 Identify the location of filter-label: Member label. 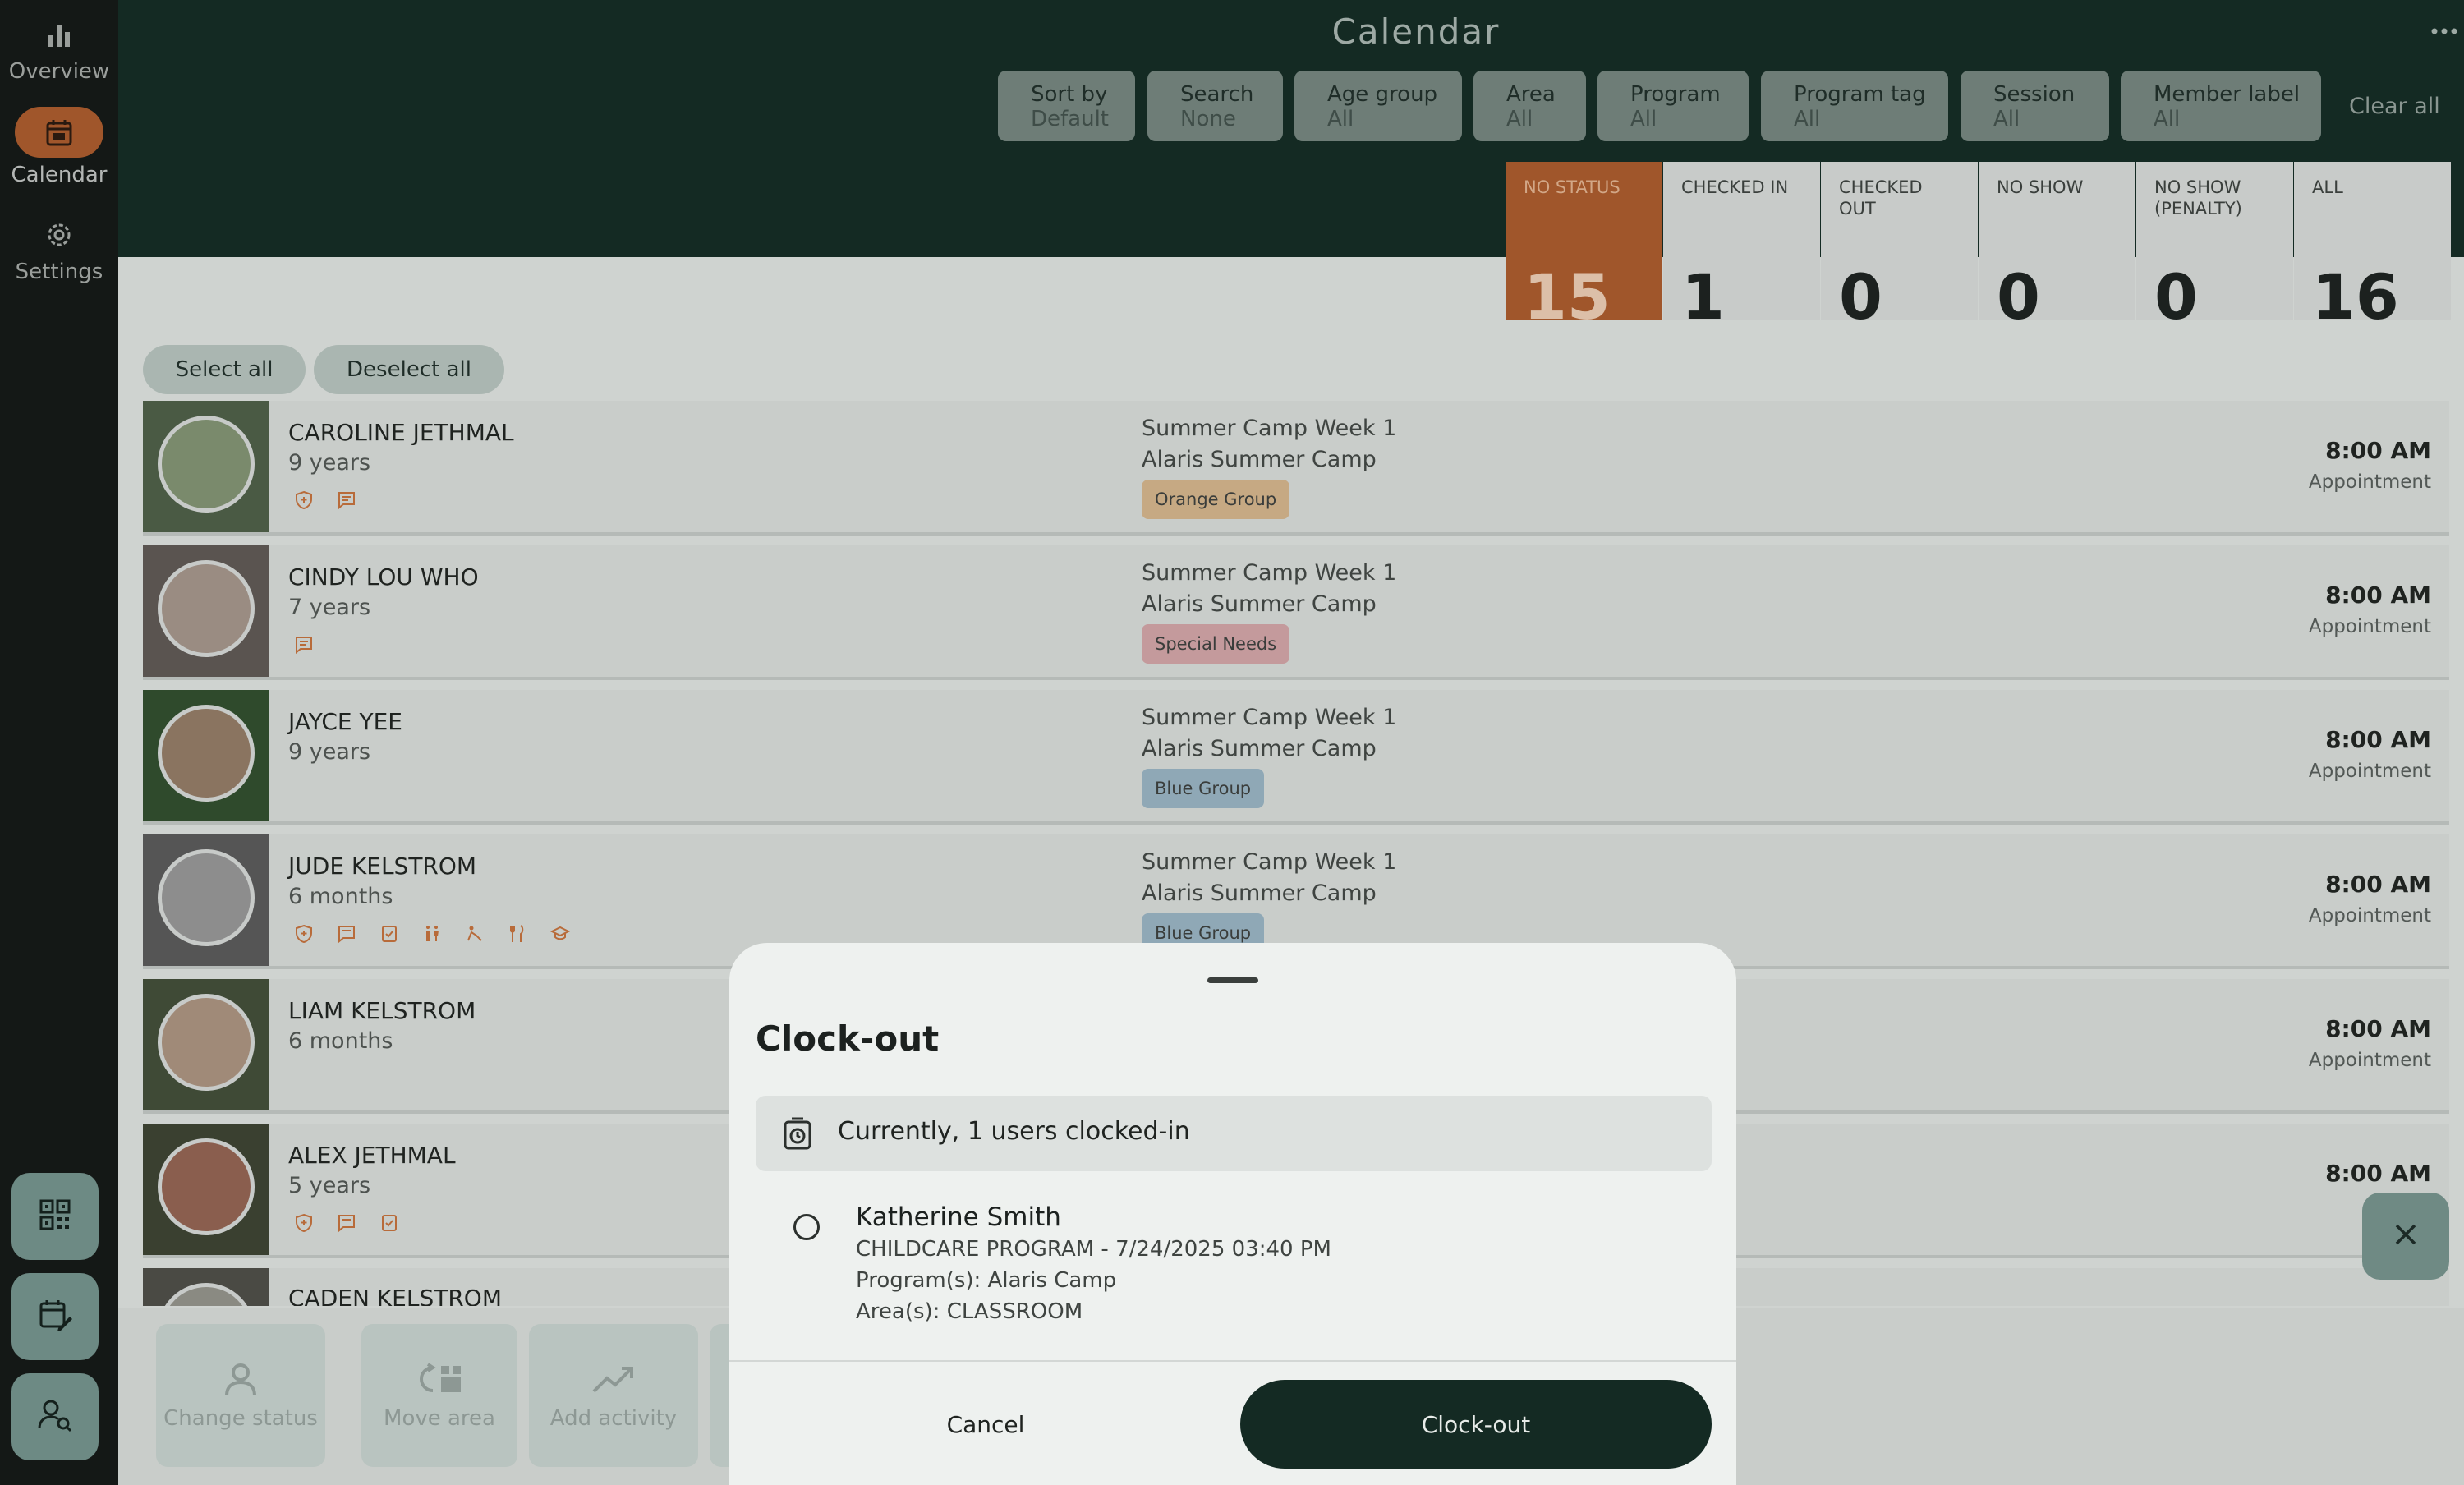
(2227, 94).